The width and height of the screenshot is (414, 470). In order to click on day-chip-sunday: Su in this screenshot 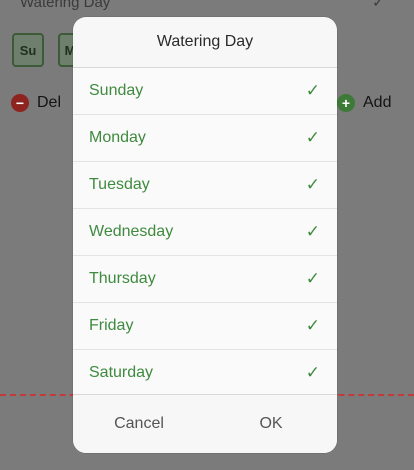, I will do `click(28, 50)`.